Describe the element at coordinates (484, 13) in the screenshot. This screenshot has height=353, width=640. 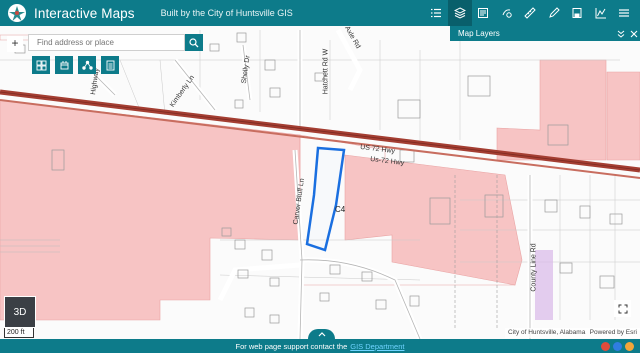
I see `legend-icon` at that location.